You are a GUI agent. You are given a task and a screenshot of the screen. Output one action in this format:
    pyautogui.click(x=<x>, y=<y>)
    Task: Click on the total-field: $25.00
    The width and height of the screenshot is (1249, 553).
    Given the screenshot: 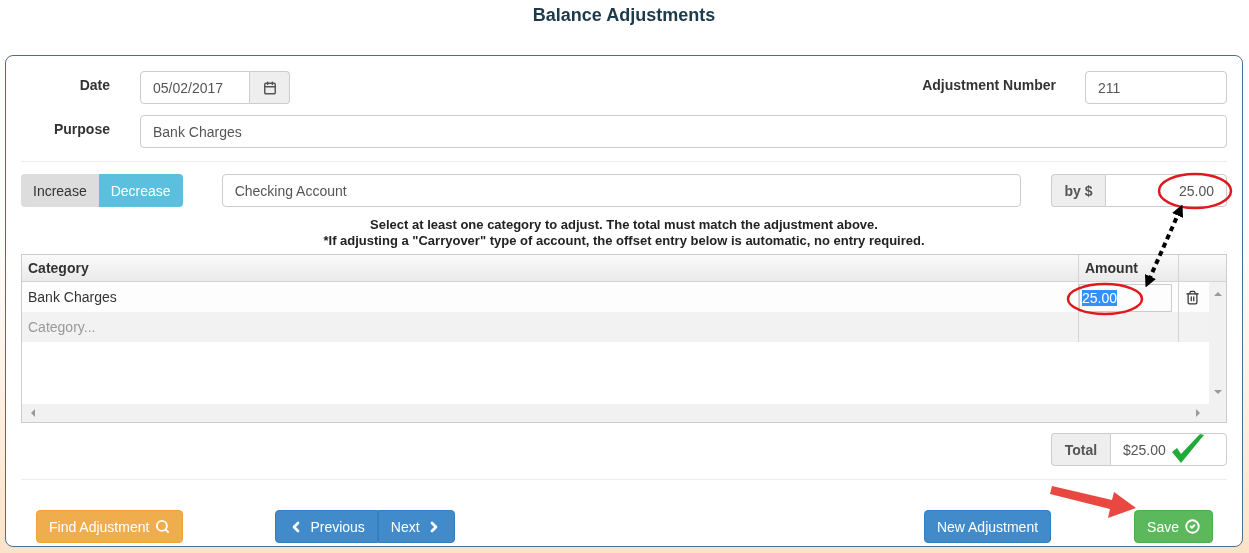 What is the action you would take?
    pyautogui.click(x=1168, y=449)
    